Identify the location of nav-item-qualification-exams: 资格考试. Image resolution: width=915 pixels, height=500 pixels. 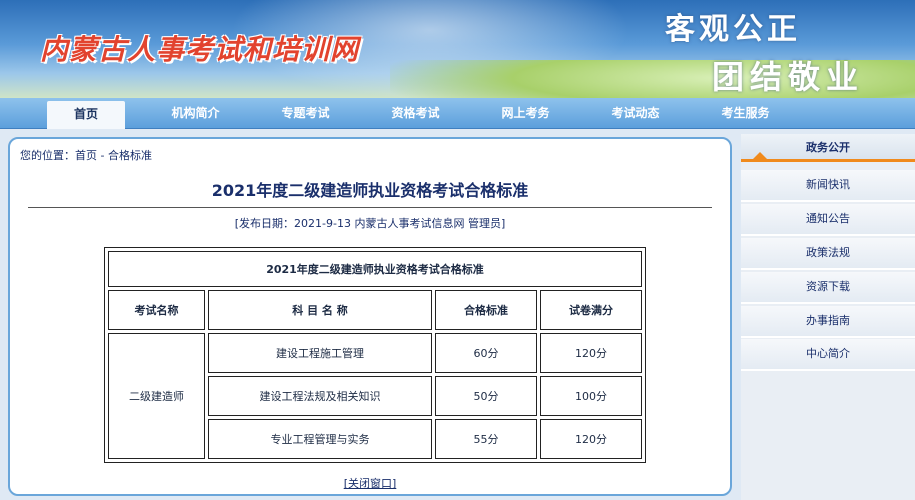
(415, 113).